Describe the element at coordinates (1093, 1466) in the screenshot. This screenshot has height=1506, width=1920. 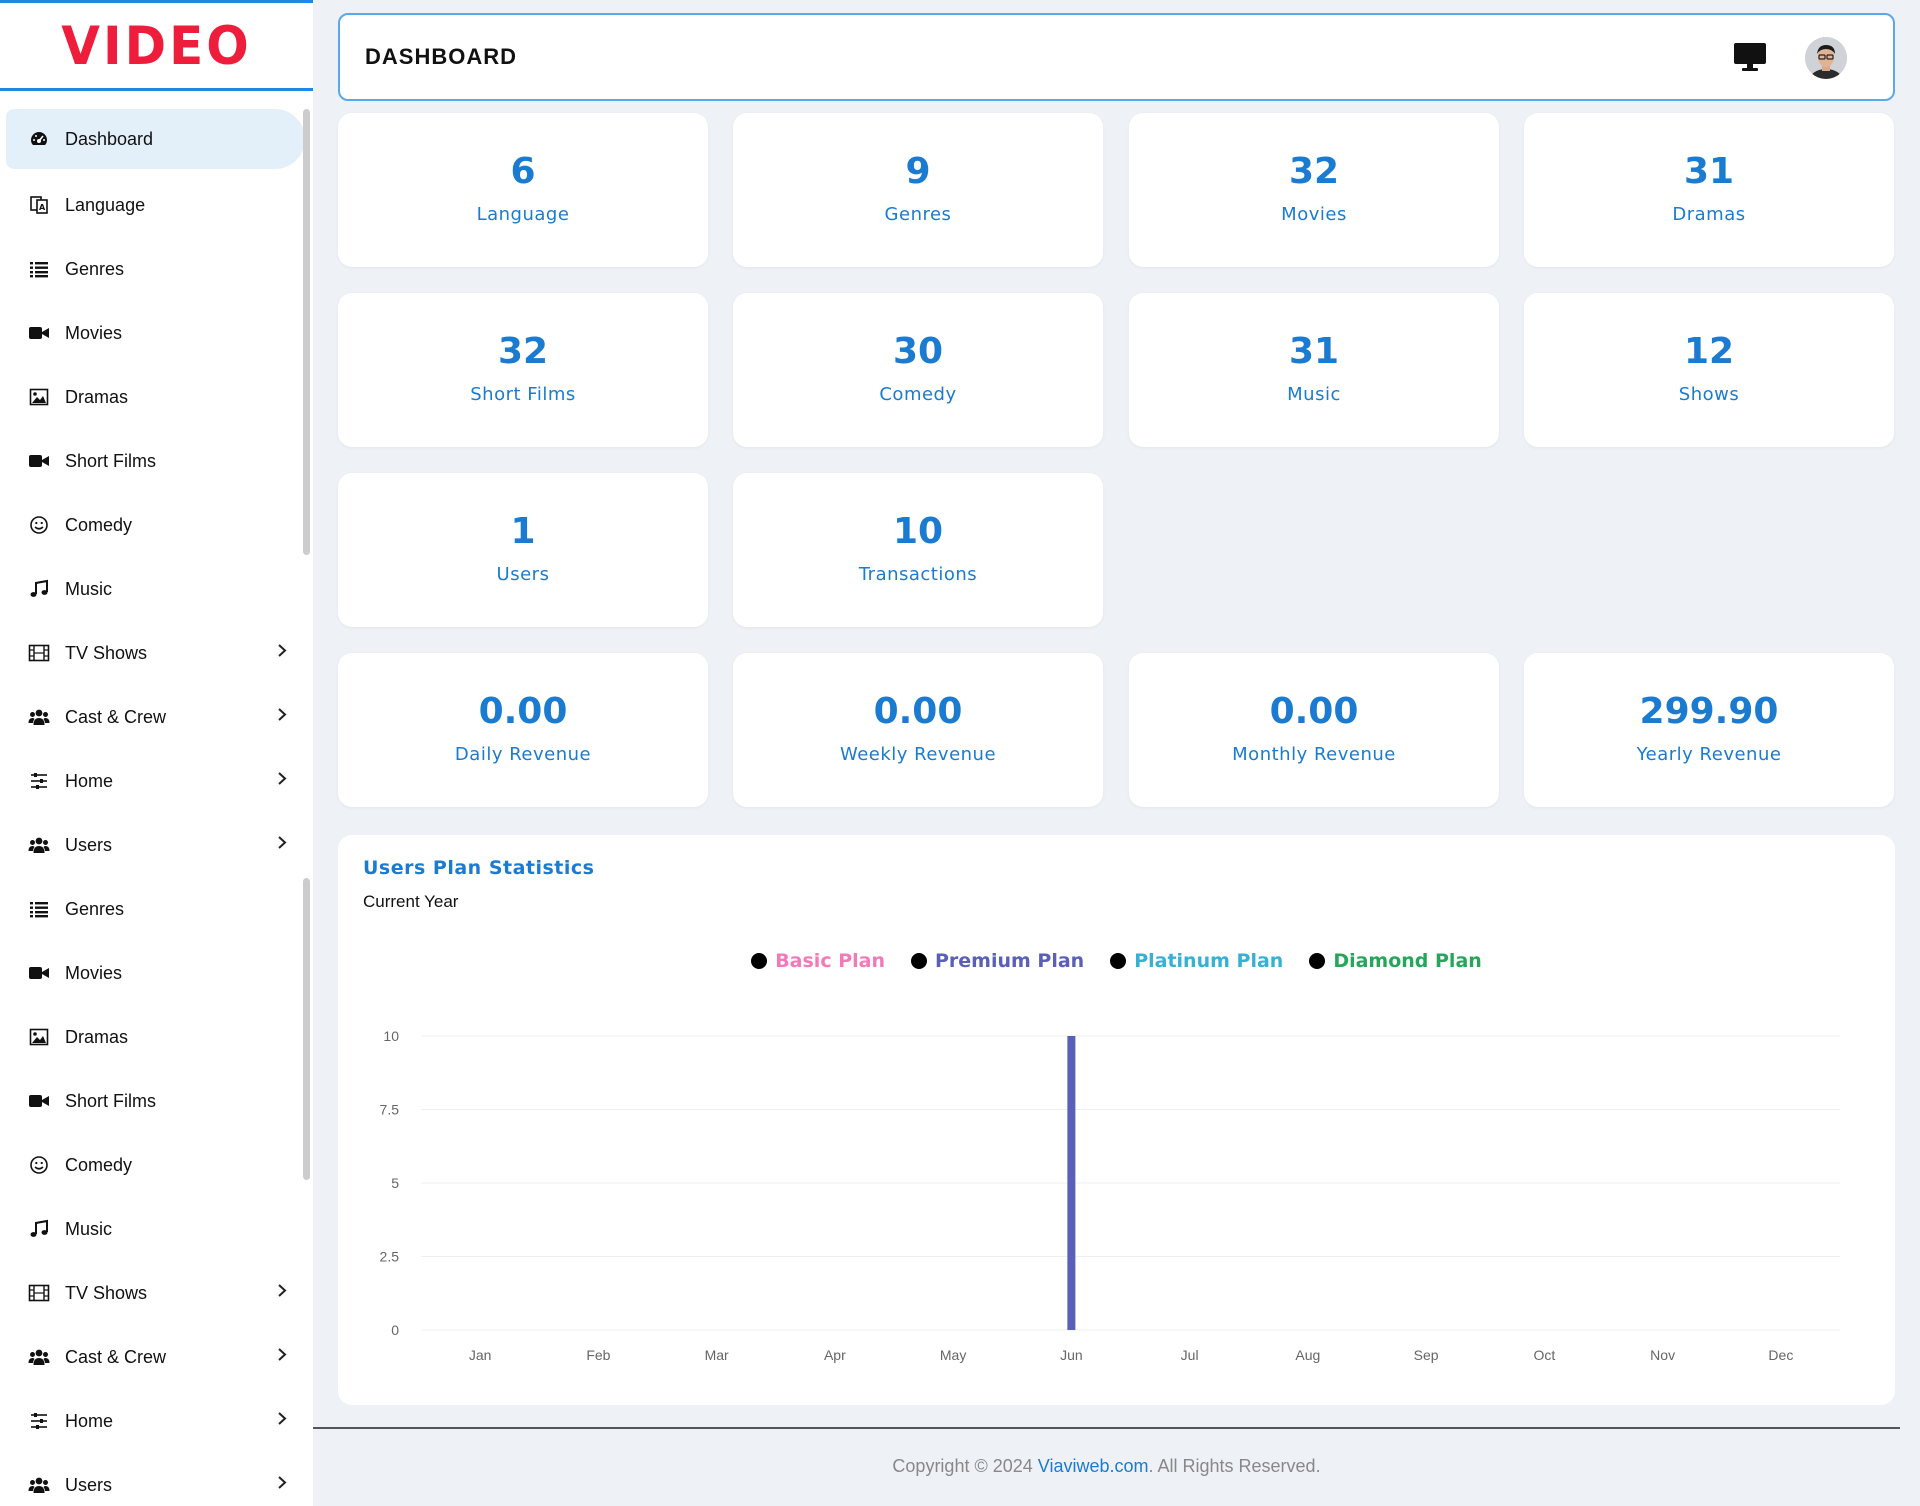
I see `footer-link: Viaviweb.com` at that location.